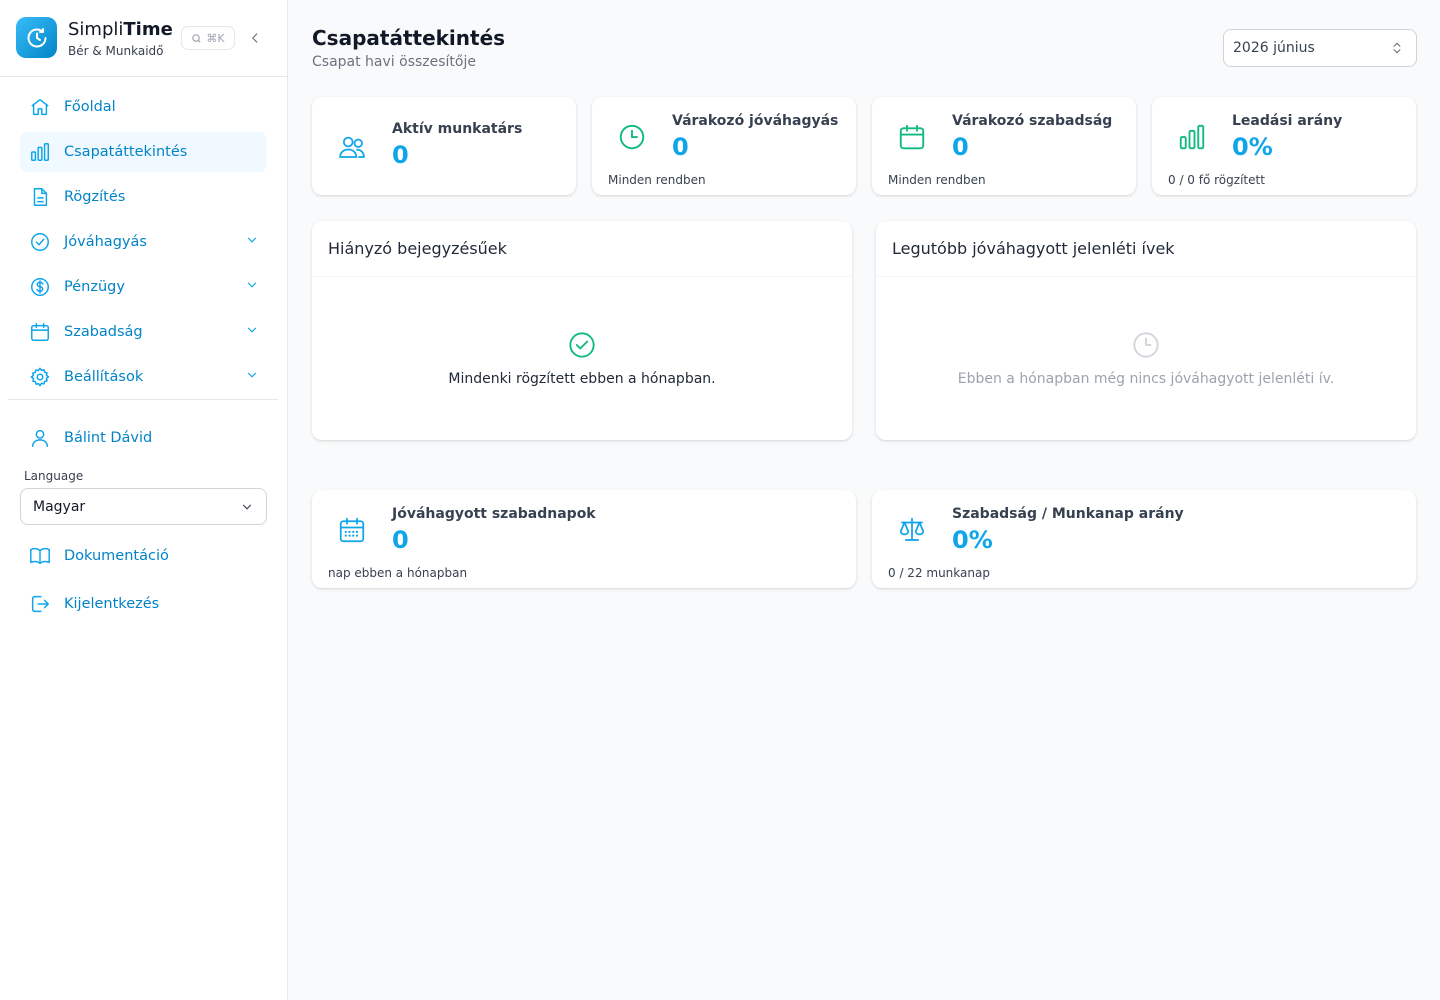 This screenshot has height=1000, width=1440. What do you see at coordinates (40, 107) in the screenshot?
I see `home-icon` at bounding box center [40, 107].